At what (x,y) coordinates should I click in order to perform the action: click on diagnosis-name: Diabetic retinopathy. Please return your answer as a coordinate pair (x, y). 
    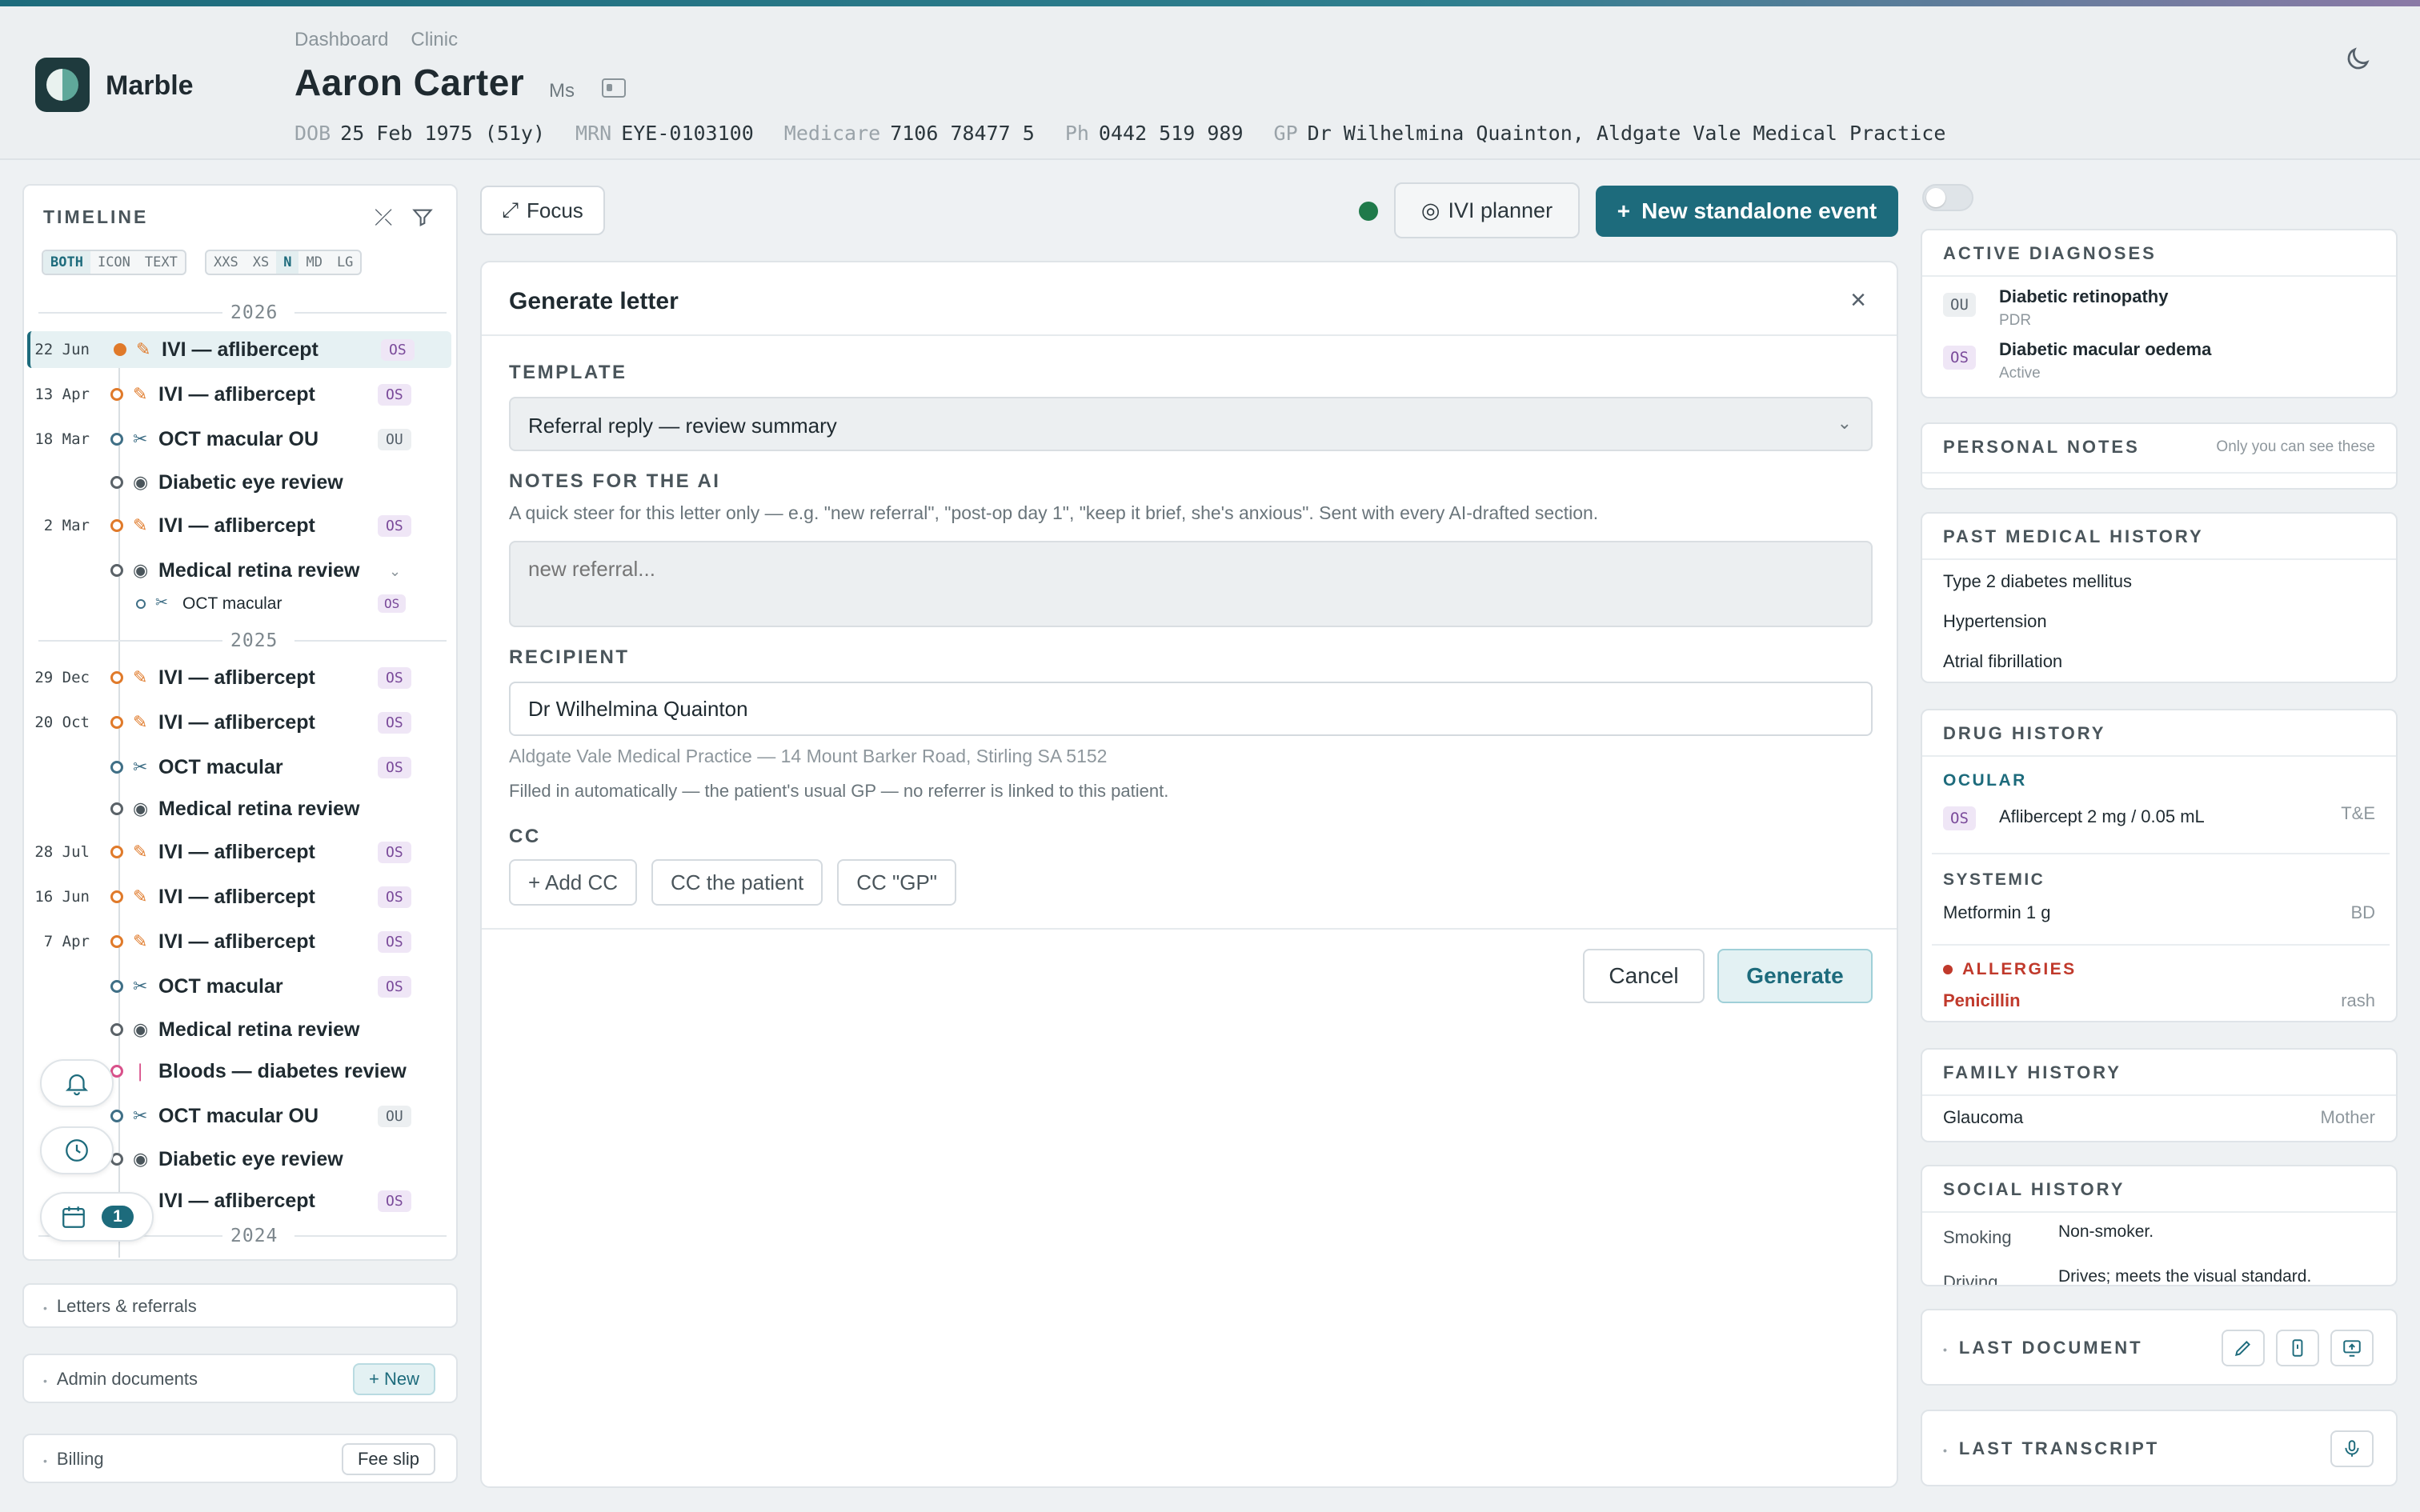
    Looking at the image, I should click on (2083, 296).